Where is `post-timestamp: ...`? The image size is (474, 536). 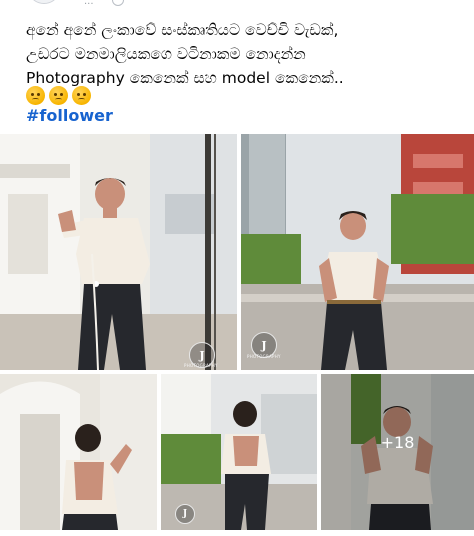
post-timestamp: ... is located at coordinates (89, 3).